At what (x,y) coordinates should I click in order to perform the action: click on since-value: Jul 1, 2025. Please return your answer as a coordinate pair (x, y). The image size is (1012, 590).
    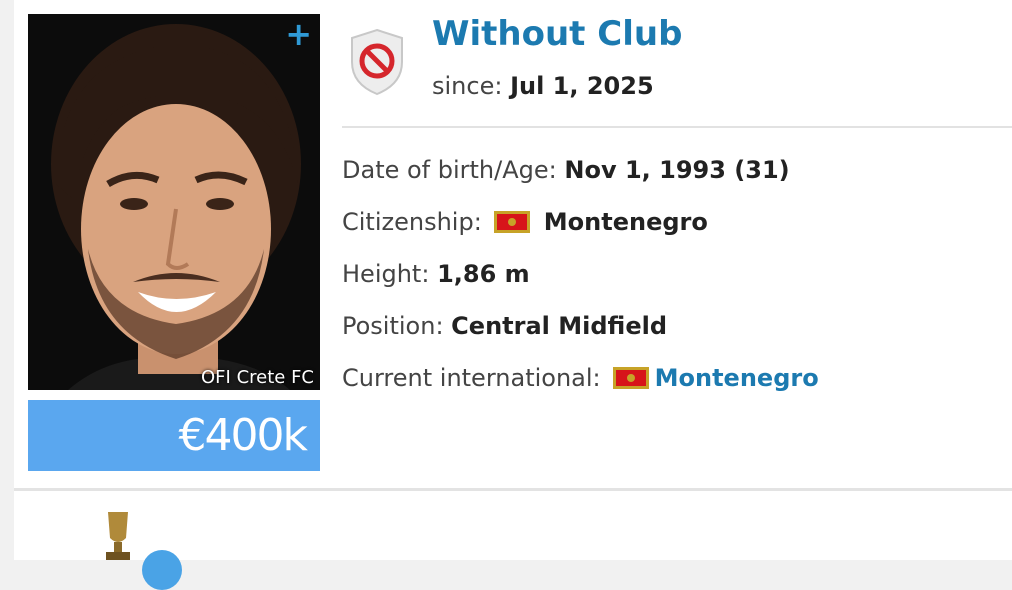
    Looking at the image, I should click on (582, 86).